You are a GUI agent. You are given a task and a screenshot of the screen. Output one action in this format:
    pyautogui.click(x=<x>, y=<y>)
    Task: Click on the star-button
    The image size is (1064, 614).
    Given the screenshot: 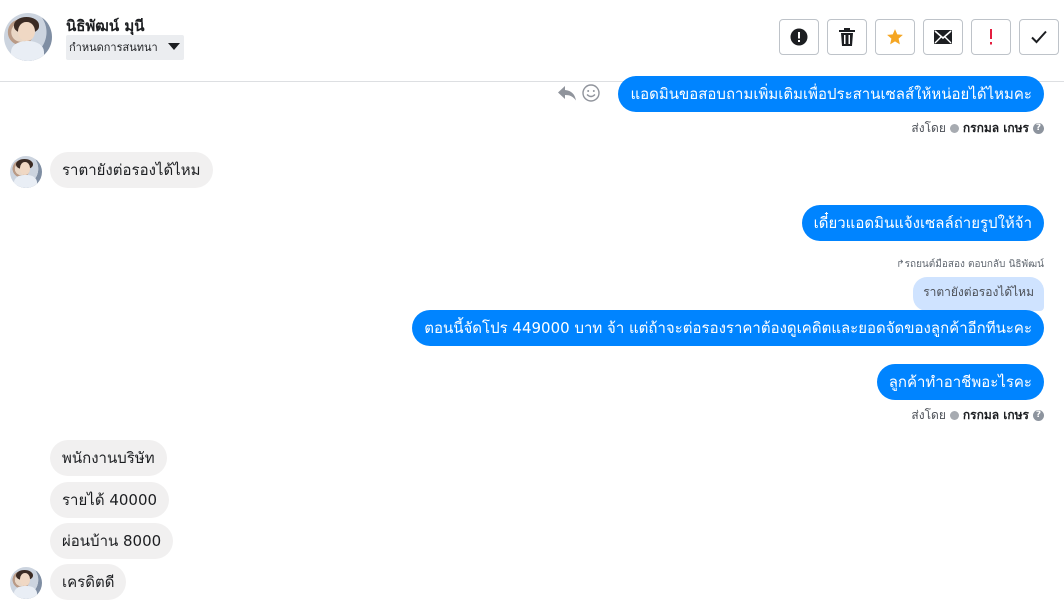 What is the action you would take?
    pyautogui.click(x=895, y=37)
    